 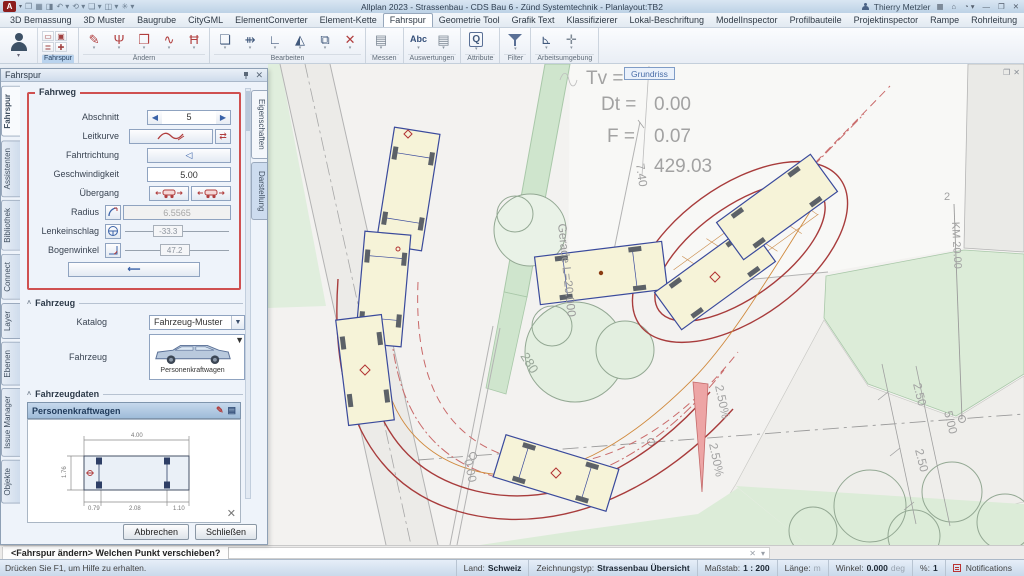 What do you see at coordinates (134, 76) in the screenshot?
I see `palette-header: Fahrspur ✕` at bounding box center [134, 76].